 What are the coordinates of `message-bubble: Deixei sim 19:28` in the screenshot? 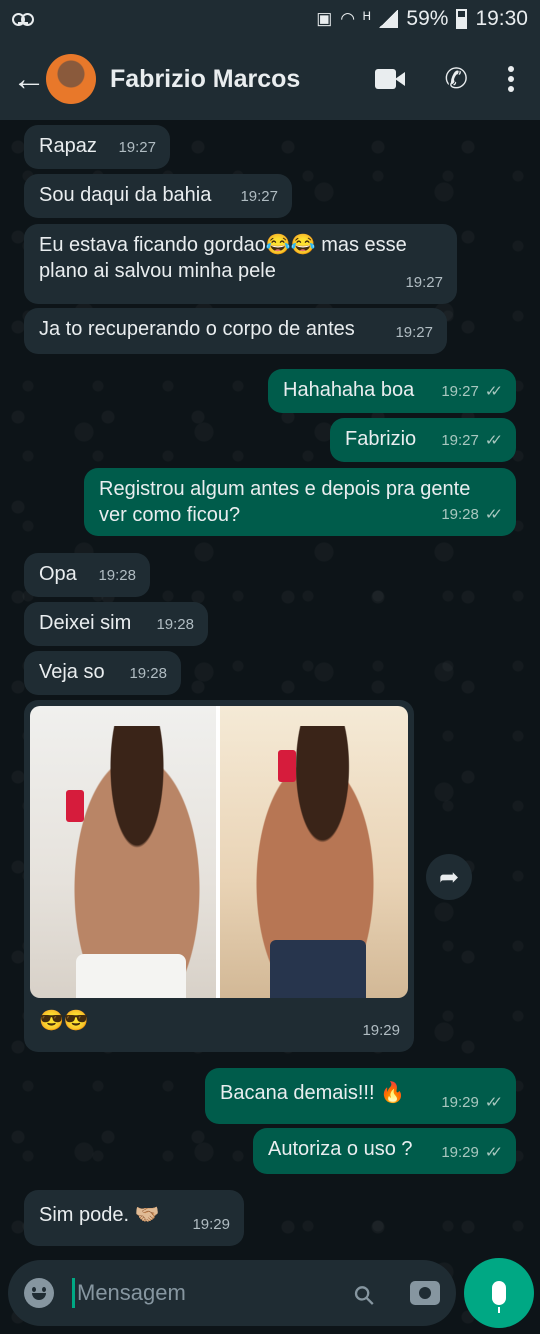 It's located at (116, 624).